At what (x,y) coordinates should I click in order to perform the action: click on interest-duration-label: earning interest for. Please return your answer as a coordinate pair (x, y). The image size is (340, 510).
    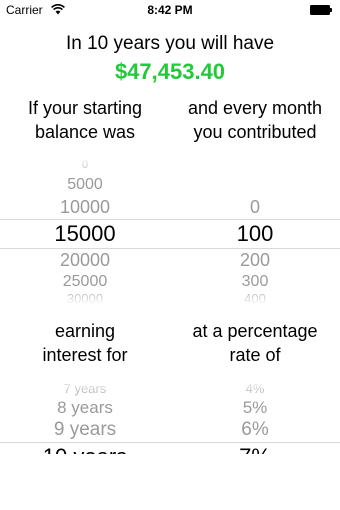
    Looking at the image, I should click on (85, 343).